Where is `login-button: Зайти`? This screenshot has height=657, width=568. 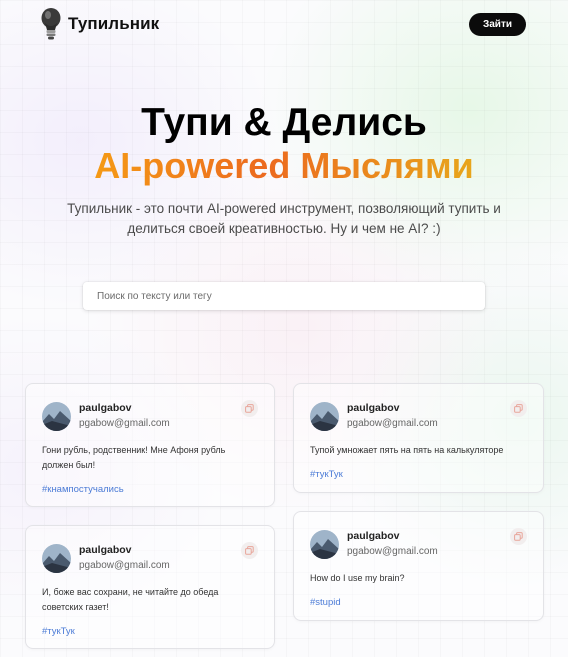
login-button: Зайти is located at coordinates (497, 24).